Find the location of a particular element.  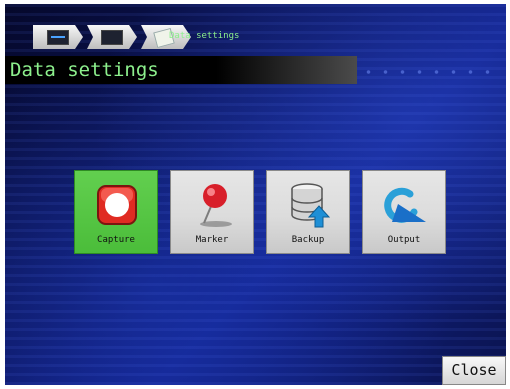

breadcrumb-item-monitor is located at coordinates (58, 37).